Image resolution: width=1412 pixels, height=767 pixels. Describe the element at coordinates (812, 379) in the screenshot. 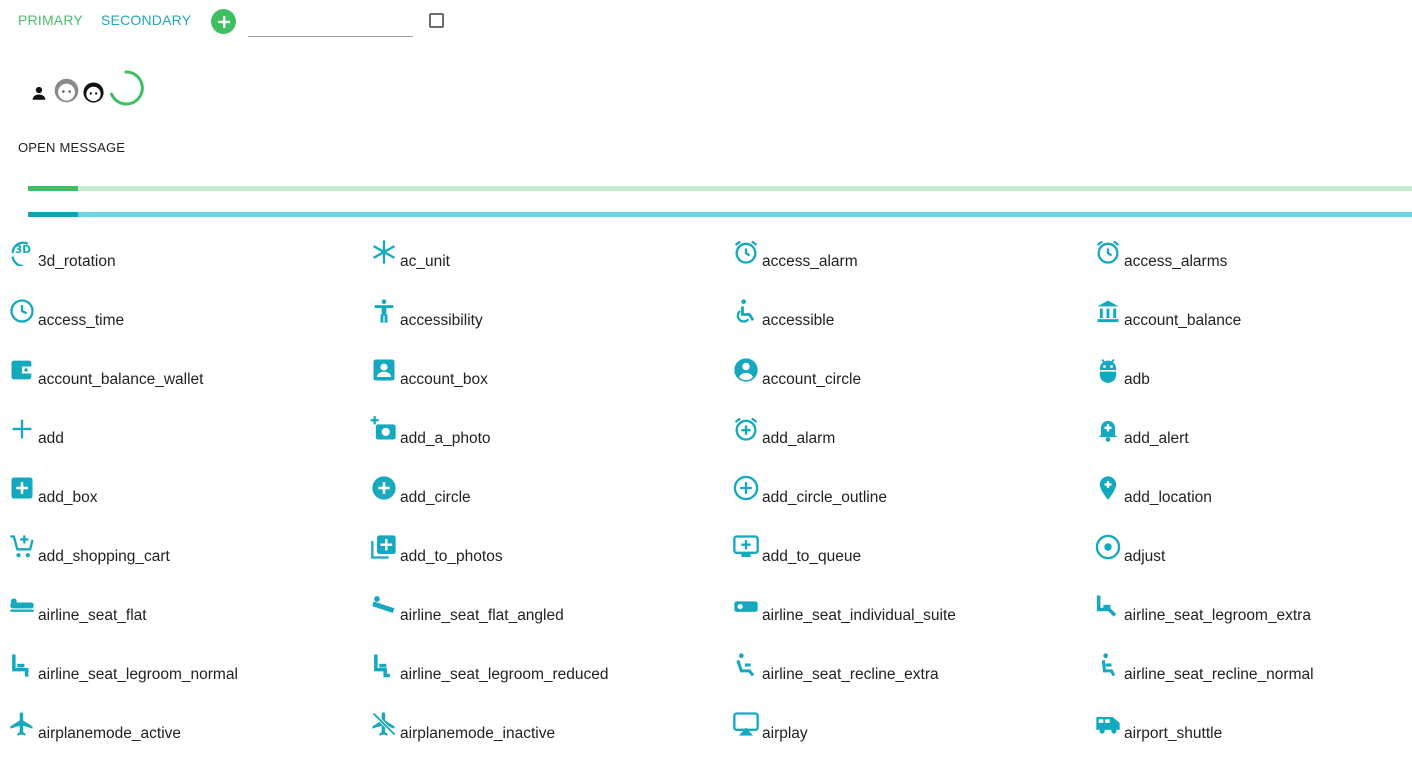

I see `icon-item-label: account_circle` at that location.